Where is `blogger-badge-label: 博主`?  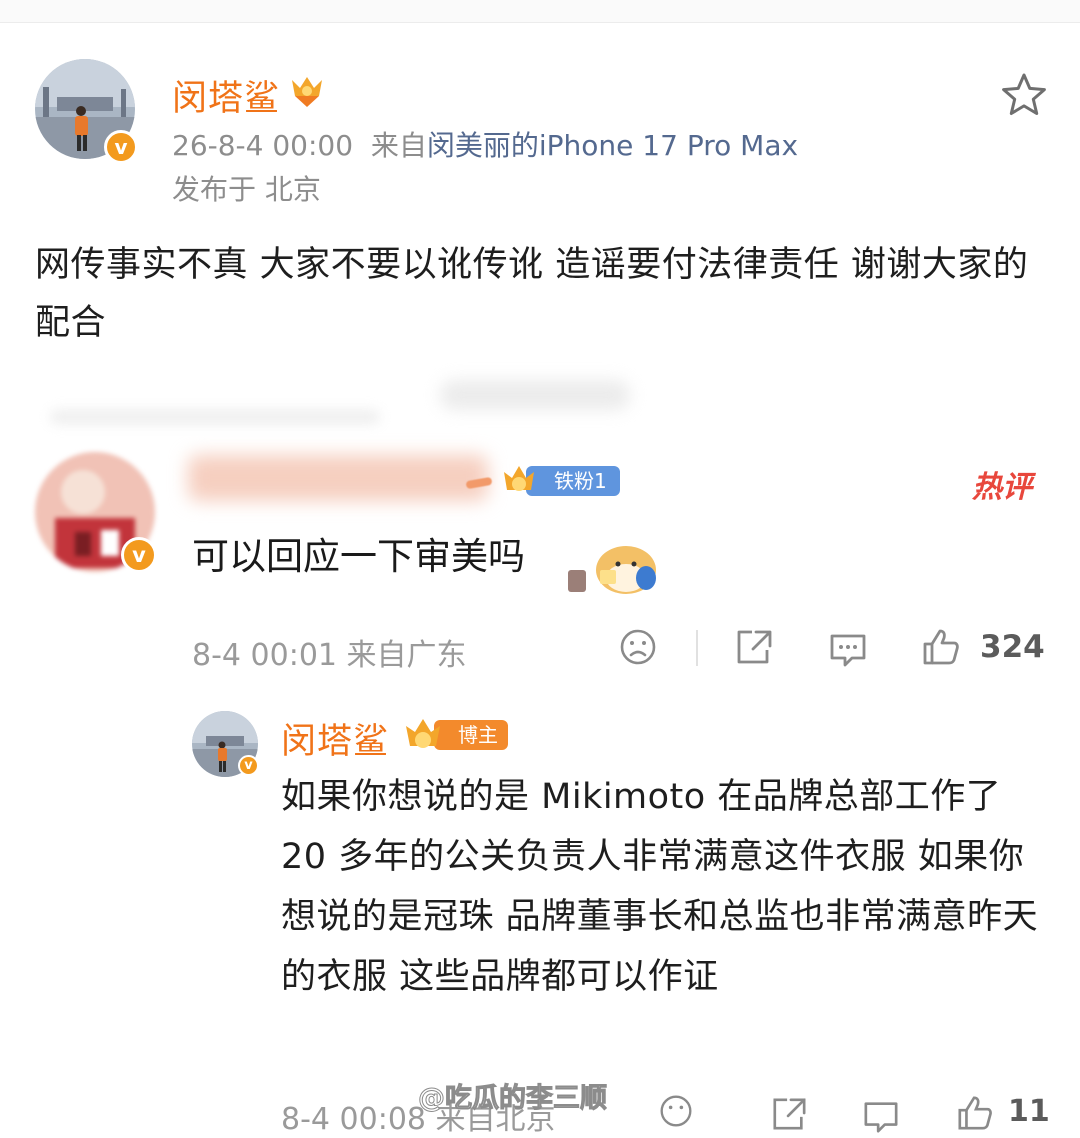 blogger-badge-label: 博主 is located at coordinates (478, 735).